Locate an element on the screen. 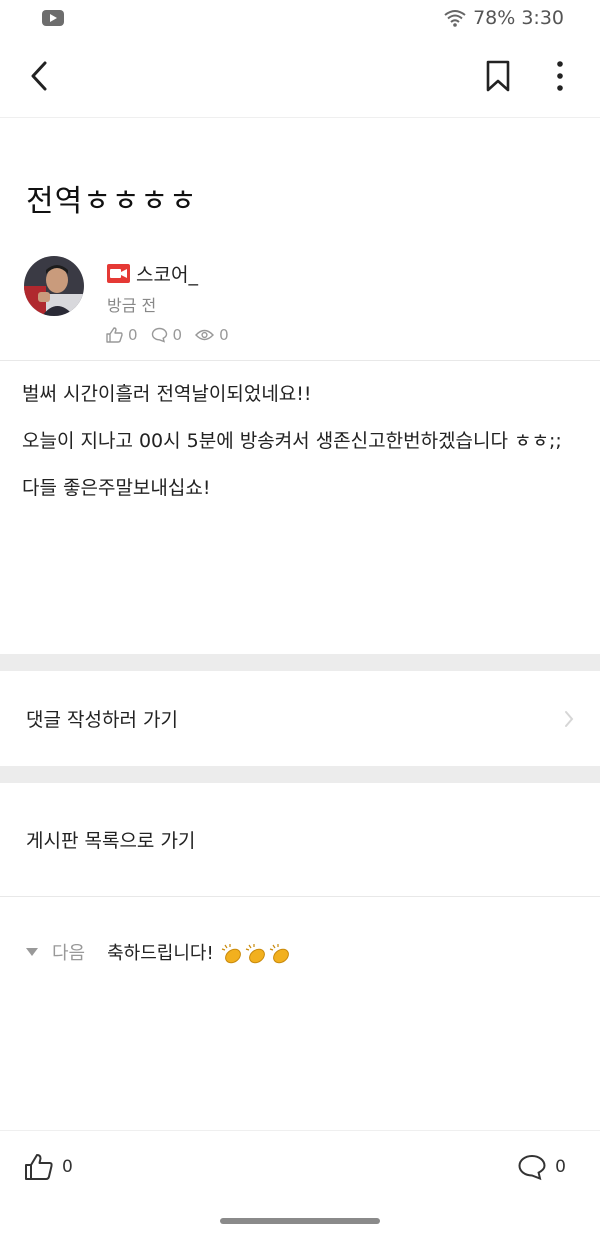 This screenshot has height=1233, width=600. header-divider is located at coordinates (300, 360).